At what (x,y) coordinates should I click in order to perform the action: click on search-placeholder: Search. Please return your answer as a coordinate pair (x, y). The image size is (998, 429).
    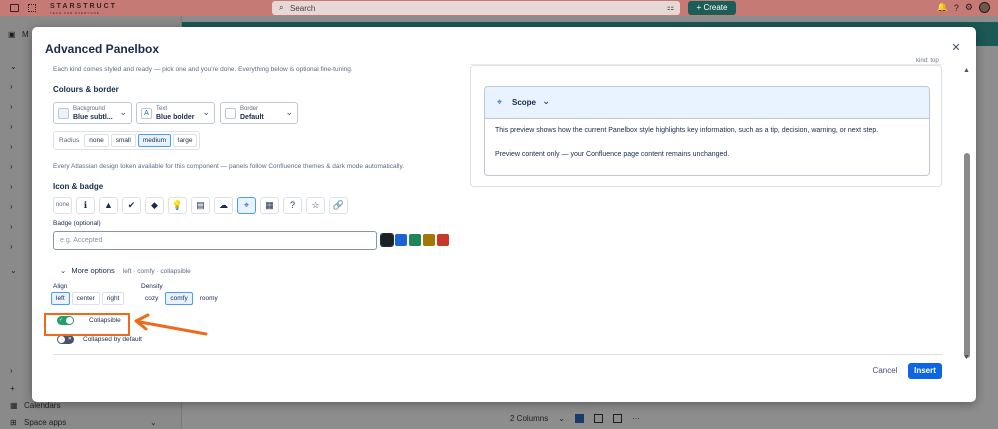
    Looking at the image, I should click on (303, 8).